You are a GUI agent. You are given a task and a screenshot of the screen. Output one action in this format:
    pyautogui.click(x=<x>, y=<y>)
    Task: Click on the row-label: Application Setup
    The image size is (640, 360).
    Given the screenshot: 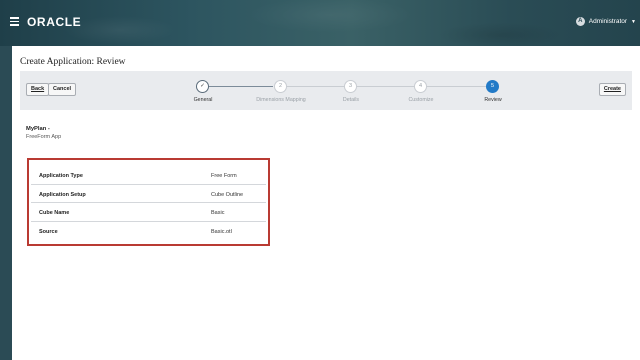 What is the action you would take?
    pyautogui.click(x=62, y=194)
    